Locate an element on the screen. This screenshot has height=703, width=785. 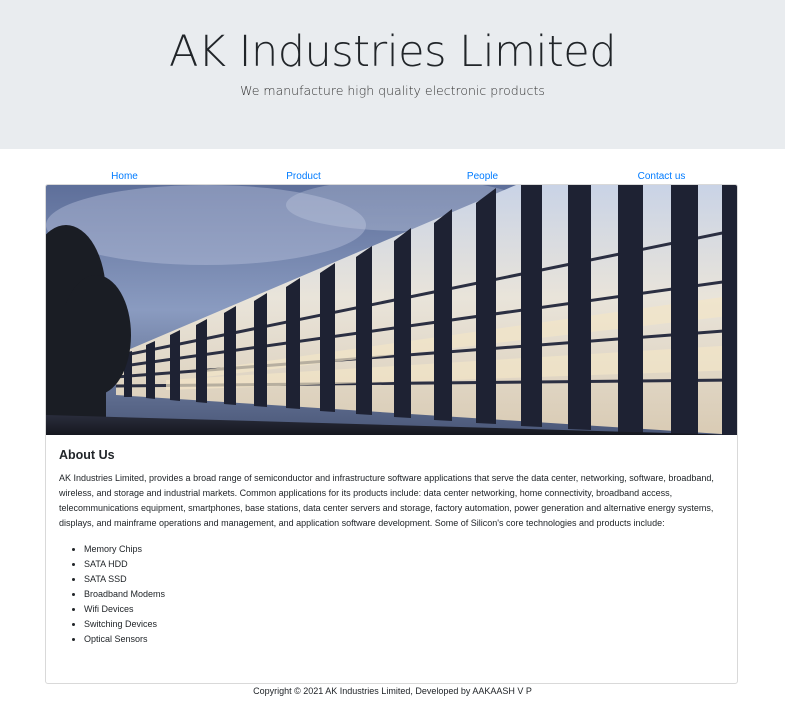
about-heading: About Us is located at coordinates (87, 455).